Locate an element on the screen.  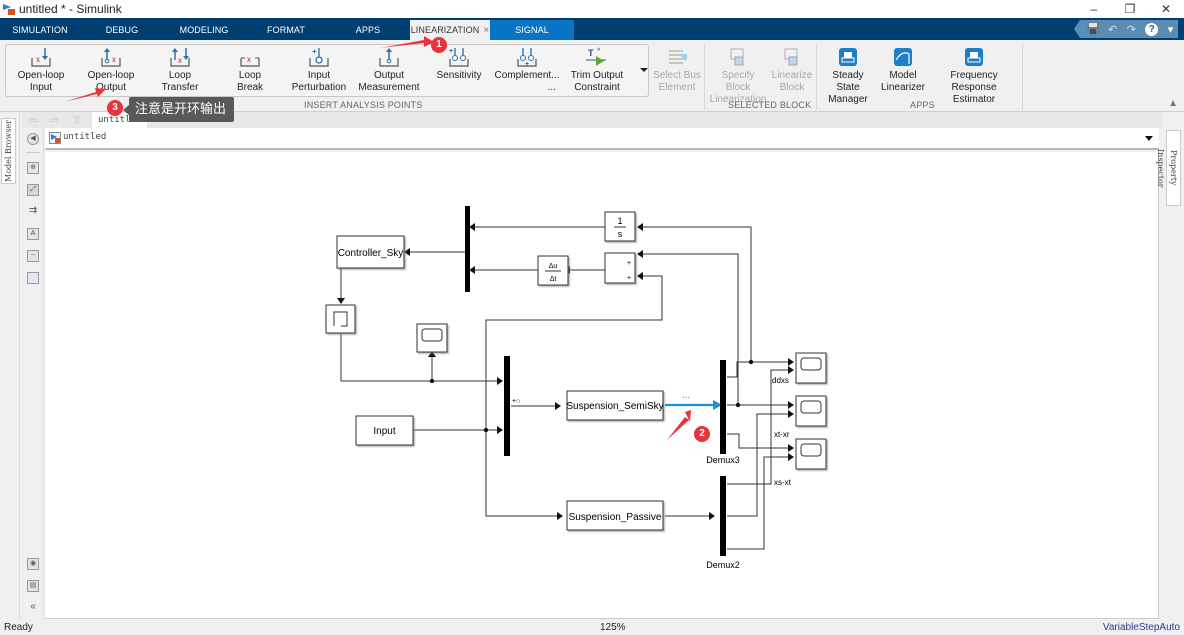
linearize-block-button: Linearize Block is located at coordinates (792, 70).